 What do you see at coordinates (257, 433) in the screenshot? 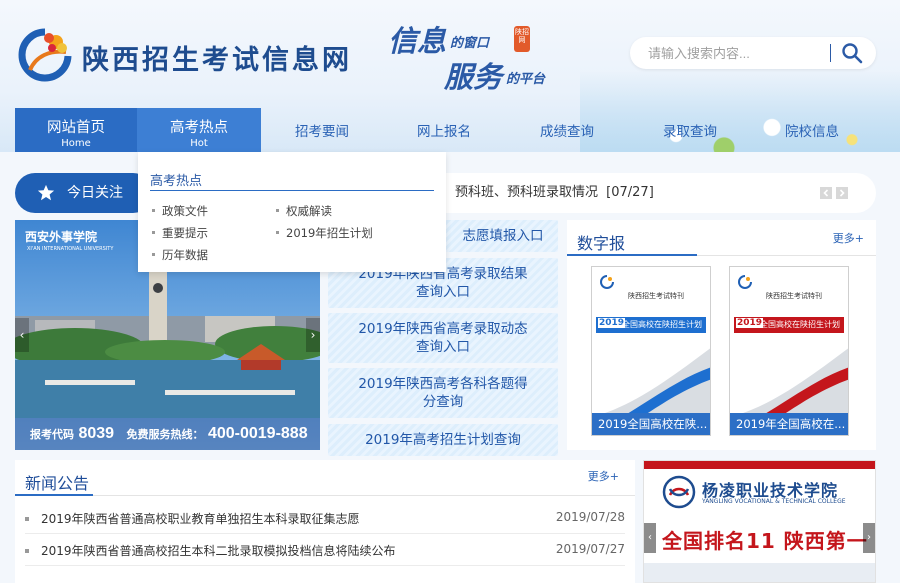
I see `banner-hotline: 400-0019-888` at bounding box center [257, 433].